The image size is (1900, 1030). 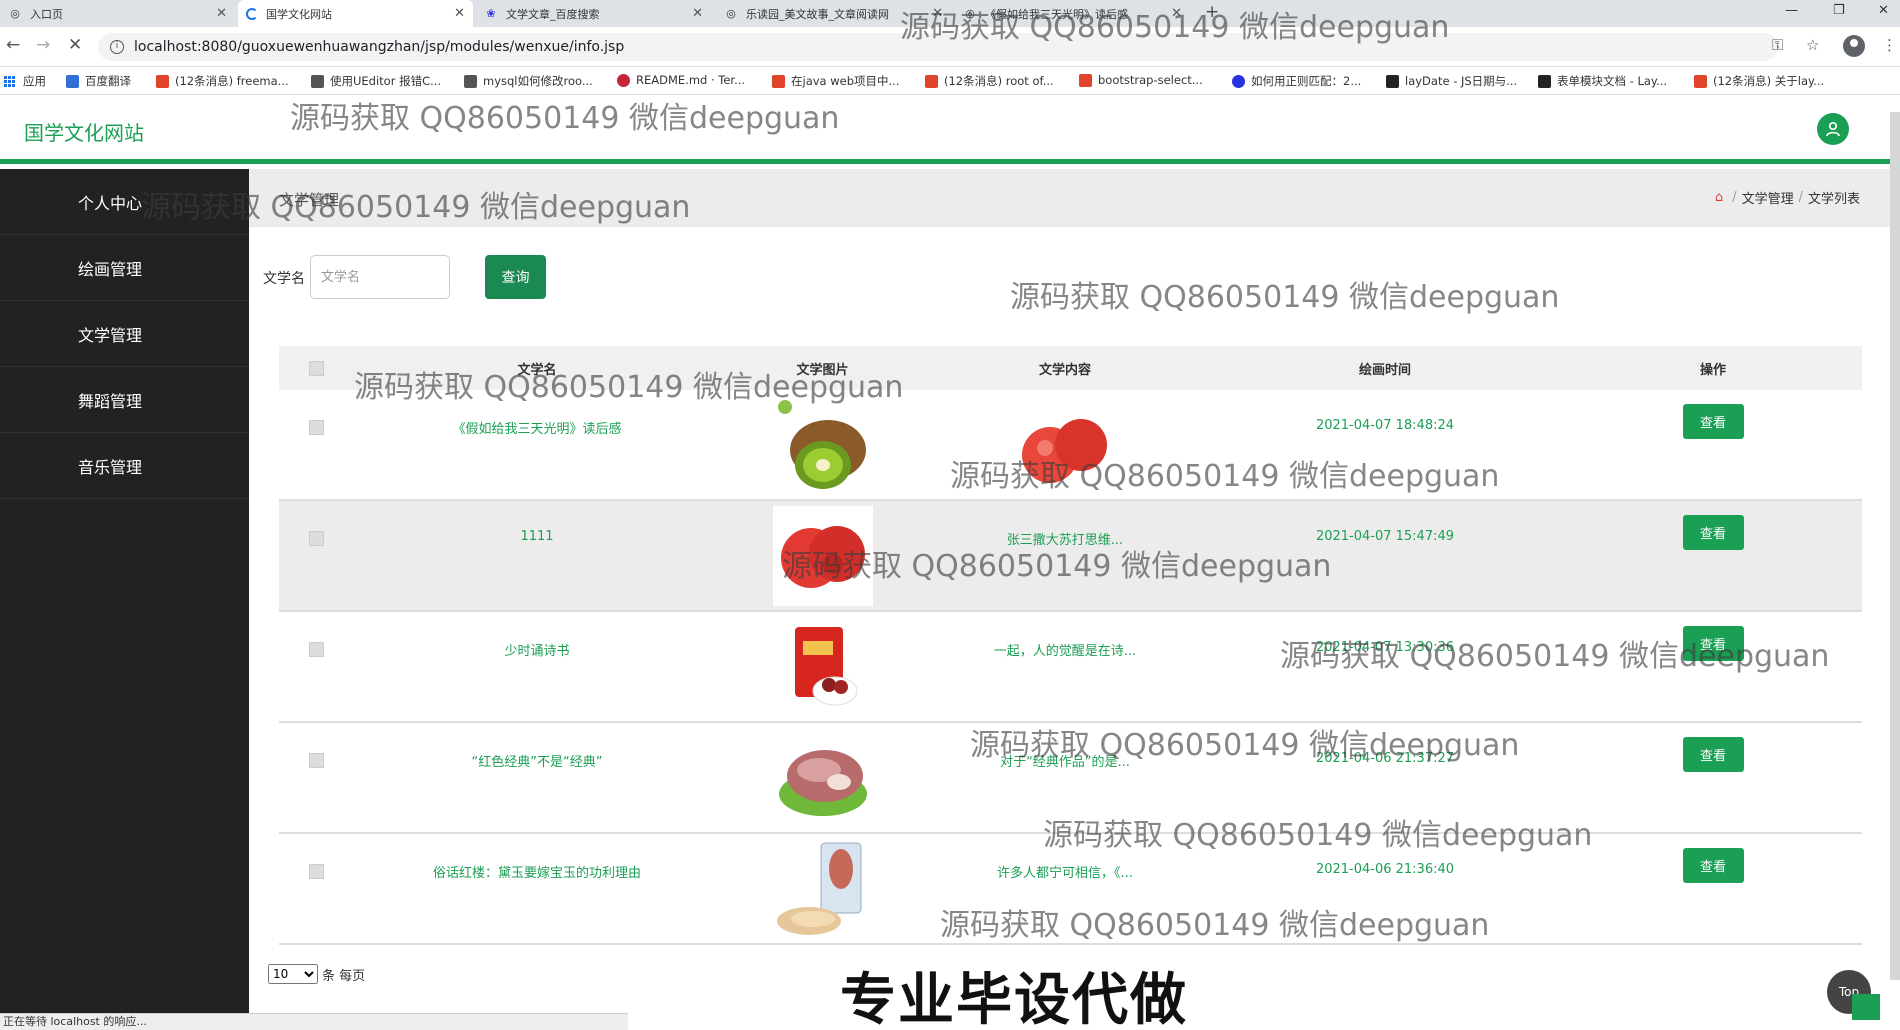 What do you see at coordinates (1014, 999) in the screenshot?
I see `promo-banner: 专业毕设代做` at bounding box center [1014, 999].